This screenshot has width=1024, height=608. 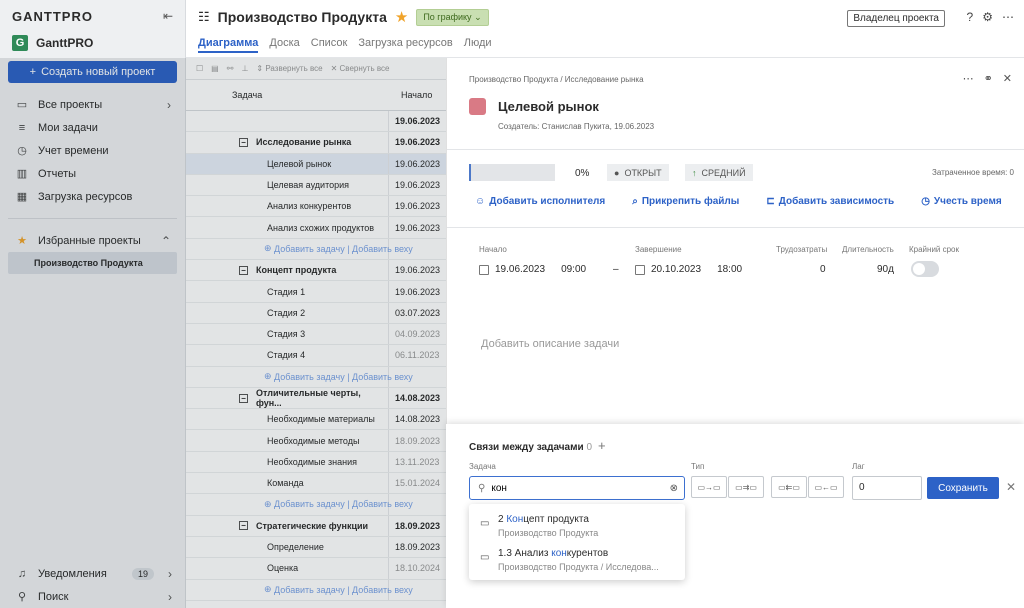 I want to click on tab-workload: Загрузка ресурсов, so click(x=405, y=45).